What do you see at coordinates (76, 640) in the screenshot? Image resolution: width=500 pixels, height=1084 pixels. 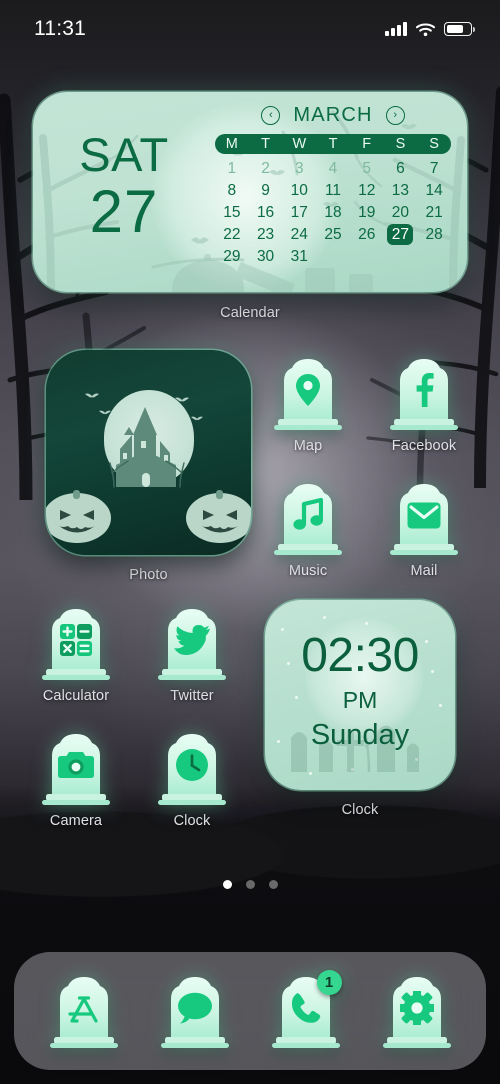 I see `calculator-icon` at bounding box center [76, 640].